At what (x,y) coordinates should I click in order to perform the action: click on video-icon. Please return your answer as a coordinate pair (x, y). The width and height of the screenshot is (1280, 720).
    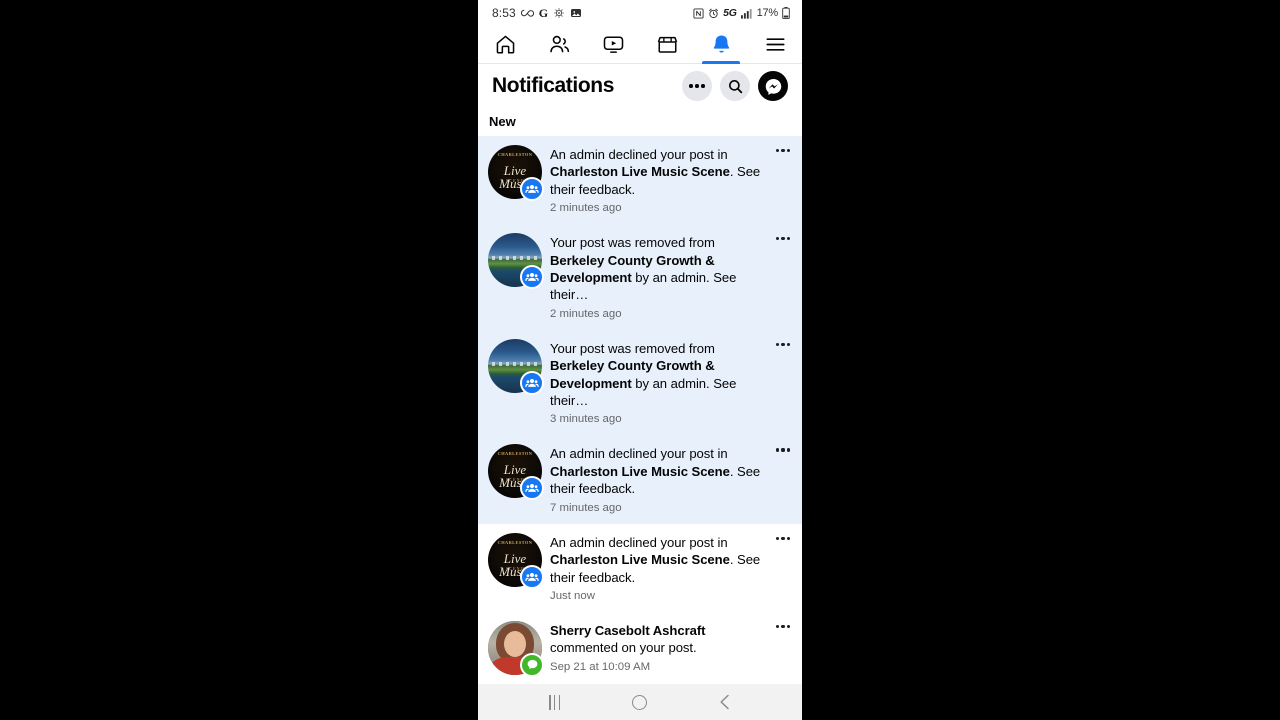
    Looking at the image, I should click on (613, 44).